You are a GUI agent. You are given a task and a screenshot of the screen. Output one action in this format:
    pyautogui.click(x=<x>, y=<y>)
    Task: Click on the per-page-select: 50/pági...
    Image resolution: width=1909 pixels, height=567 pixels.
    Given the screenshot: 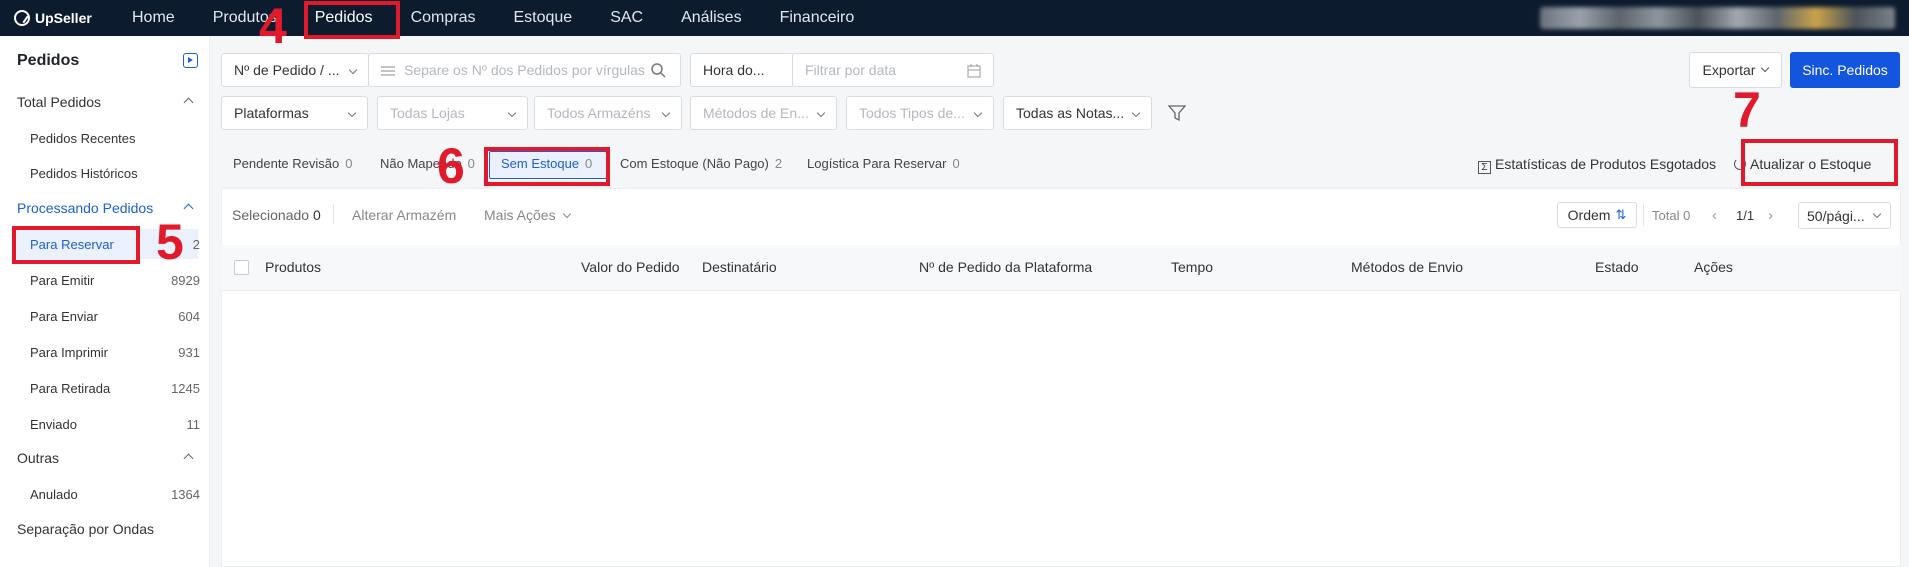 What is the action you would take?
    pyautogui.click(x=1844, y=215)
    